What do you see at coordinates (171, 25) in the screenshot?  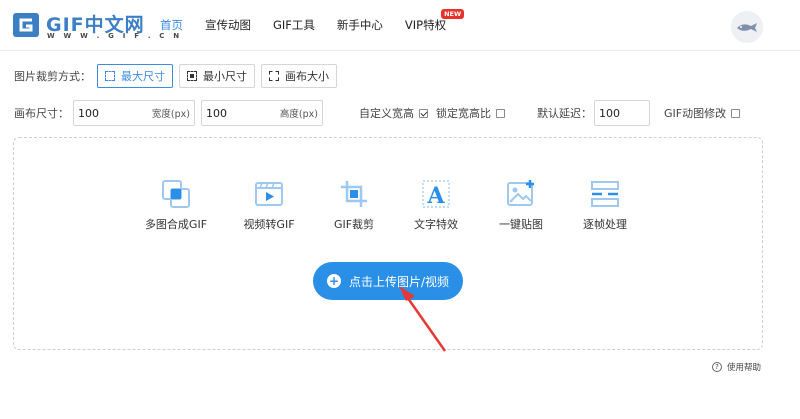 I see `nav-item-home: 首页` at bounding box center [171, 25].